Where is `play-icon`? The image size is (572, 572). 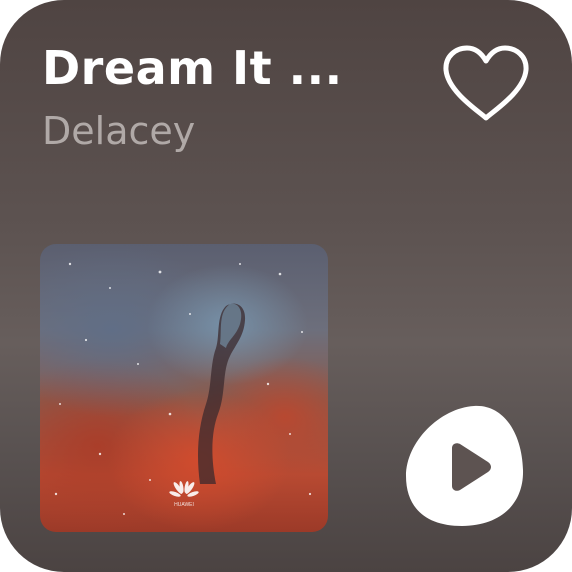 play-icon is located at coordinates (465, 465).